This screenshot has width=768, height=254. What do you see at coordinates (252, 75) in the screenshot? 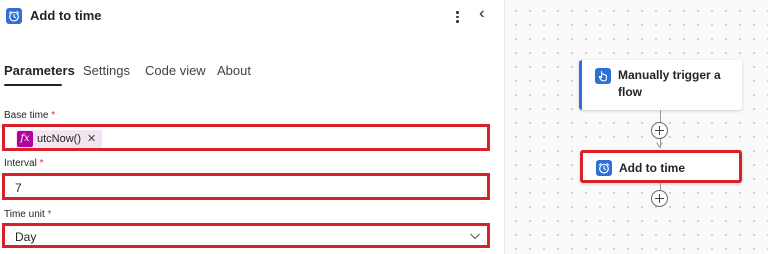
I see `tab-bar: Parameters Settings Code view About` at bounding box center [252, 75].